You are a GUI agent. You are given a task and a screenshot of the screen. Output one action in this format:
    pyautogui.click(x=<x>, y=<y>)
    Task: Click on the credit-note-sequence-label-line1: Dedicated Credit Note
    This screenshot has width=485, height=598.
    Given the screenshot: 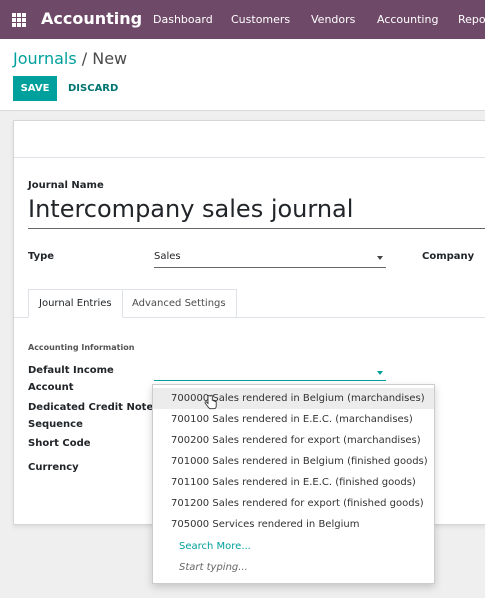 What is the action you would take?
    pyautogui.click(x=91, y=407)
    